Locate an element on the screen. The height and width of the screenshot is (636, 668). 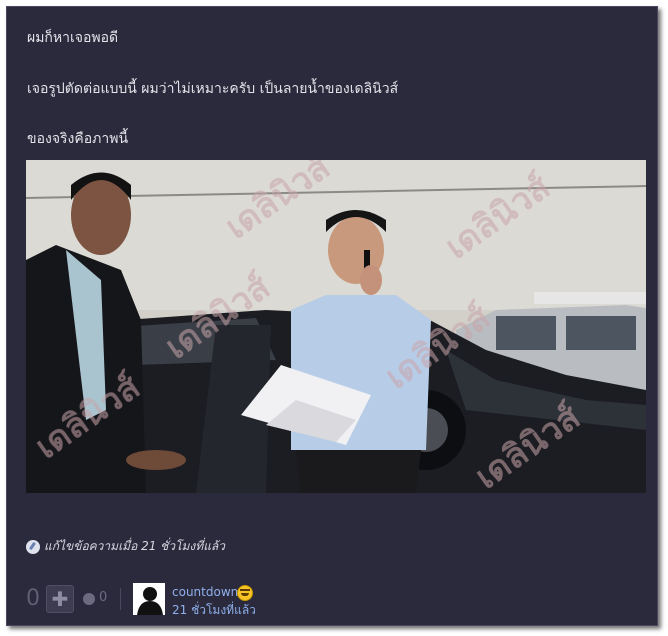
emotion-count: 0 is located at coordinates (103, 597).